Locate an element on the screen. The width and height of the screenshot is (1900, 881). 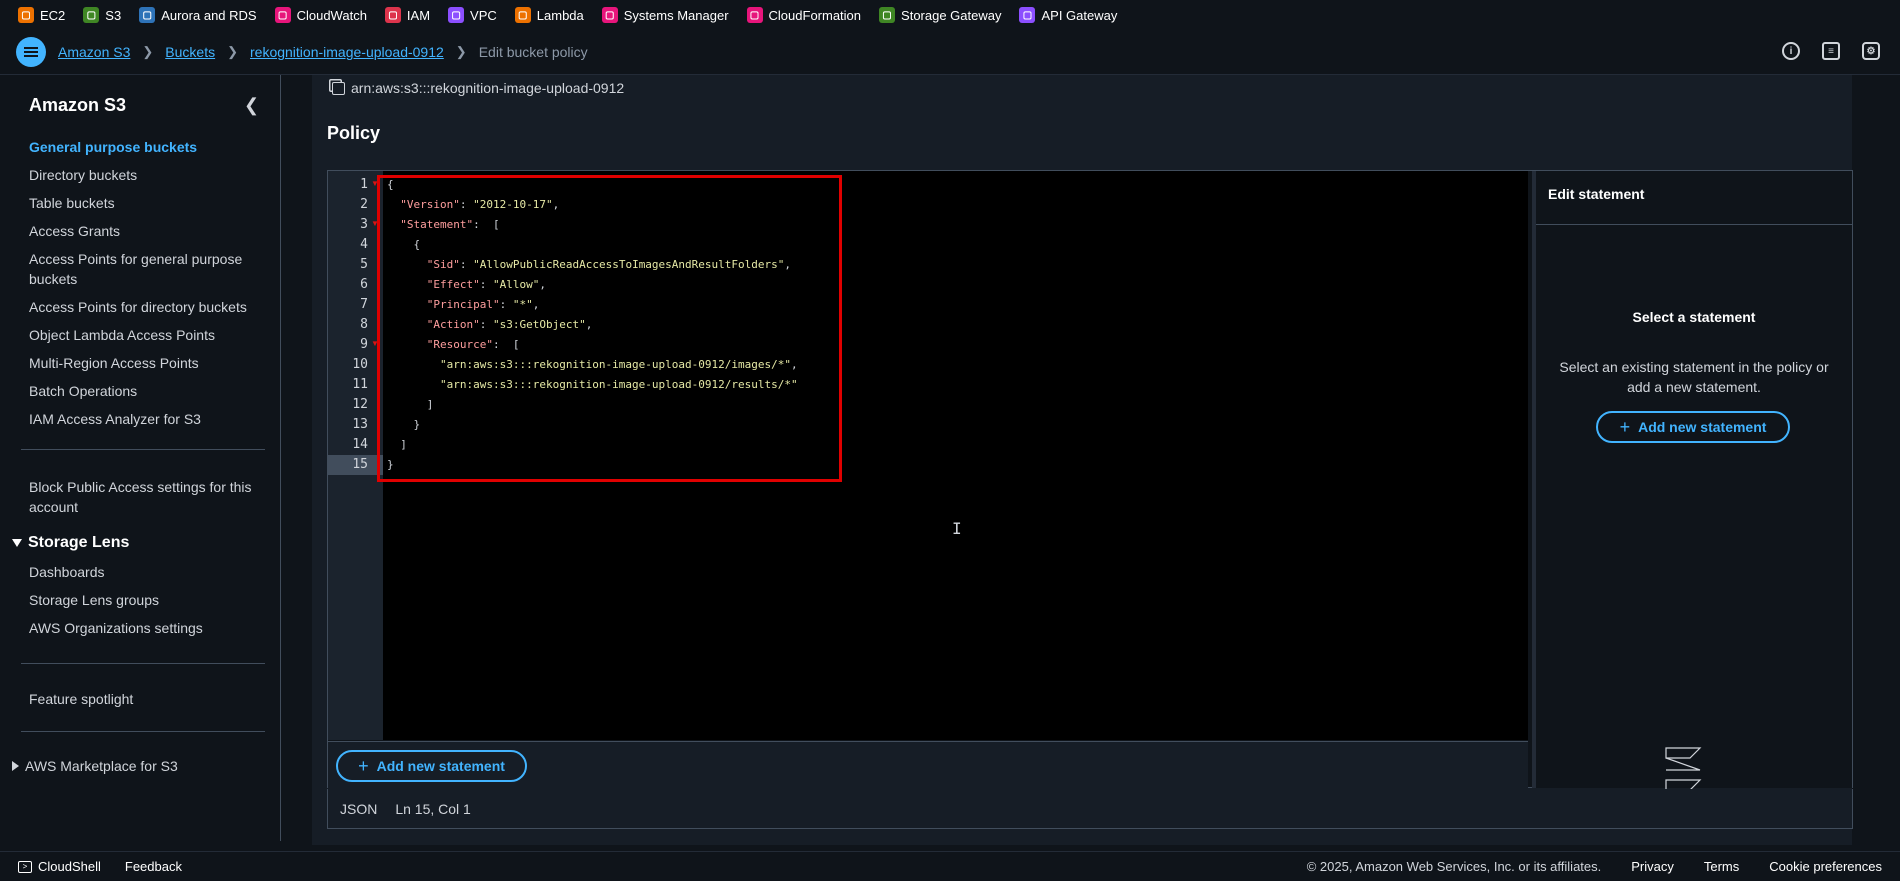
breadcrumb-buckets: Buckets is located at coordinates (190, 52).